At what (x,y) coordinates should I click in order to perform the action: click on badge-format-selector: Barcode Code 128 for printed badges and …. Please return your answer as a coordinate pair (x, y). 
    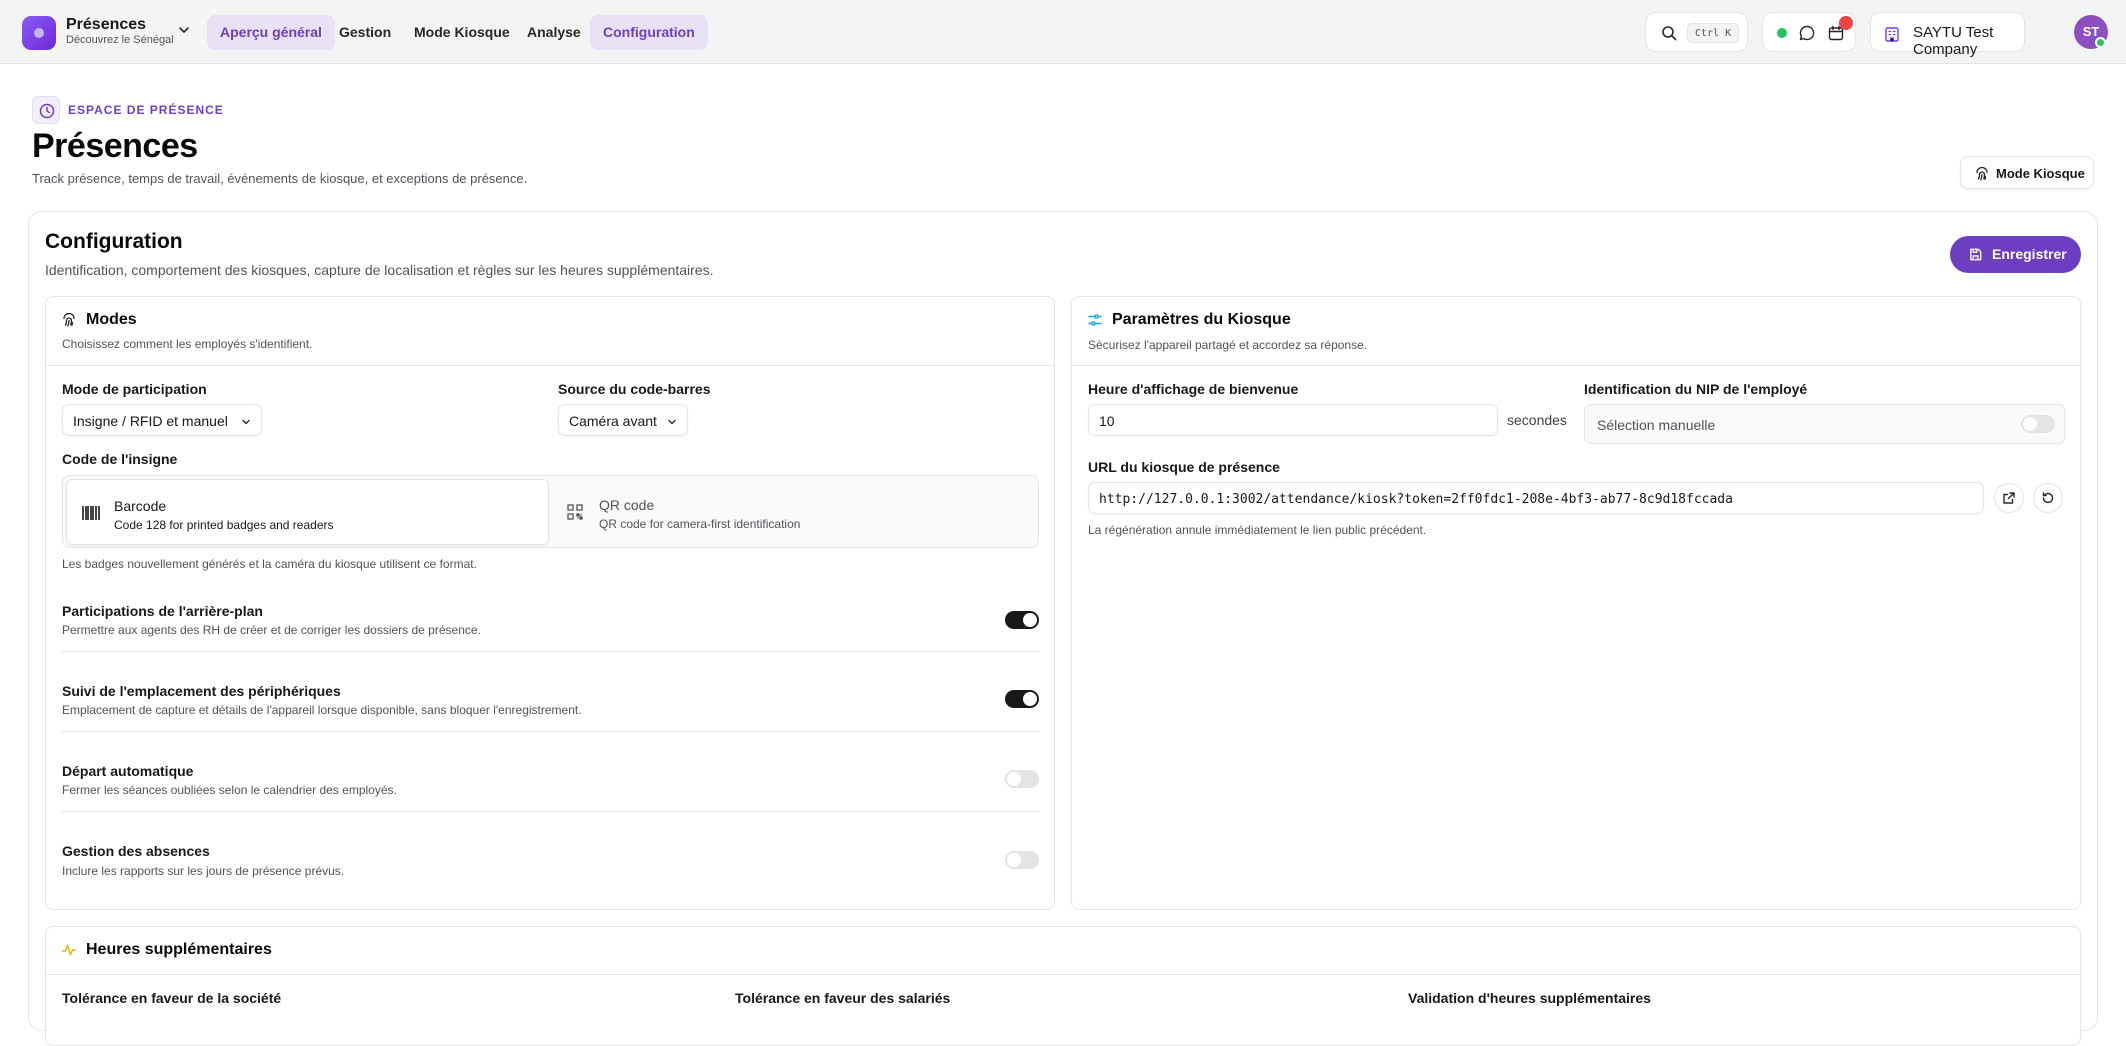
    Looking at the image, I should click on (550, 511).